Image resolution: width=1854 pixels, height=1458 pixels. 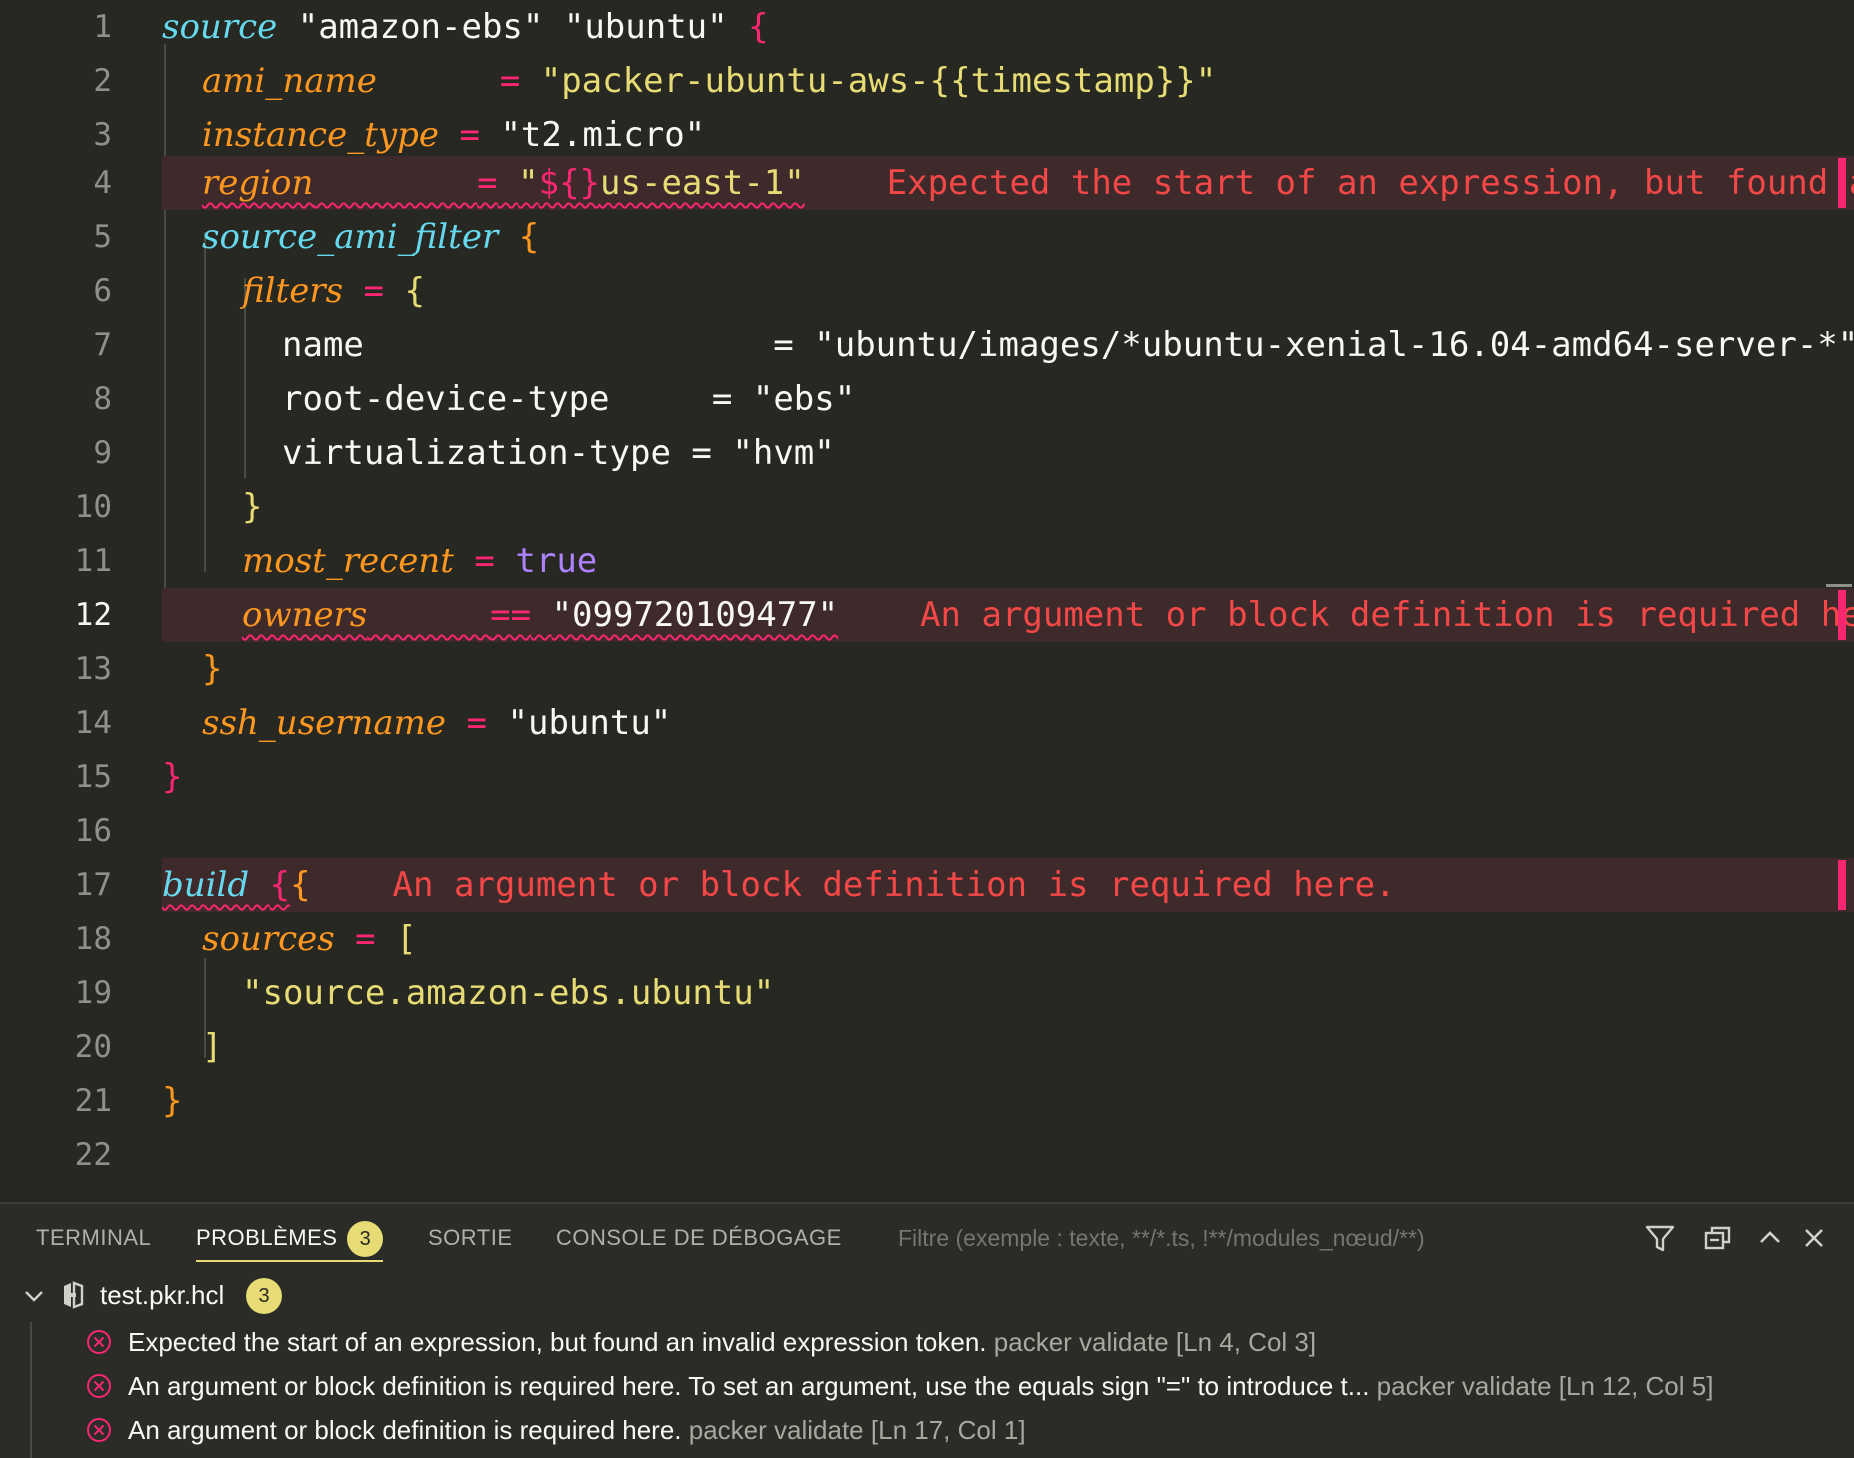 What do you see at coordinates (333, 291) in the screenshot?
I see `code-text: filters = {` at bounding box center [333, 291].